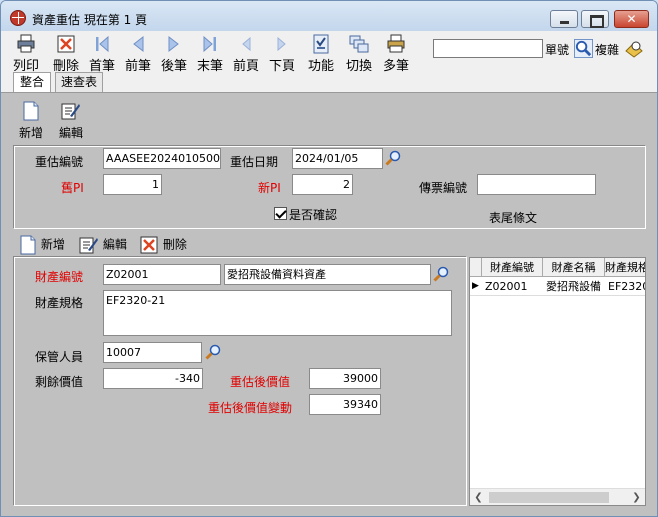 This screenshot has width=658, height=517. I want to click on grid-column-header: 財產名稱, so click(574, 267).